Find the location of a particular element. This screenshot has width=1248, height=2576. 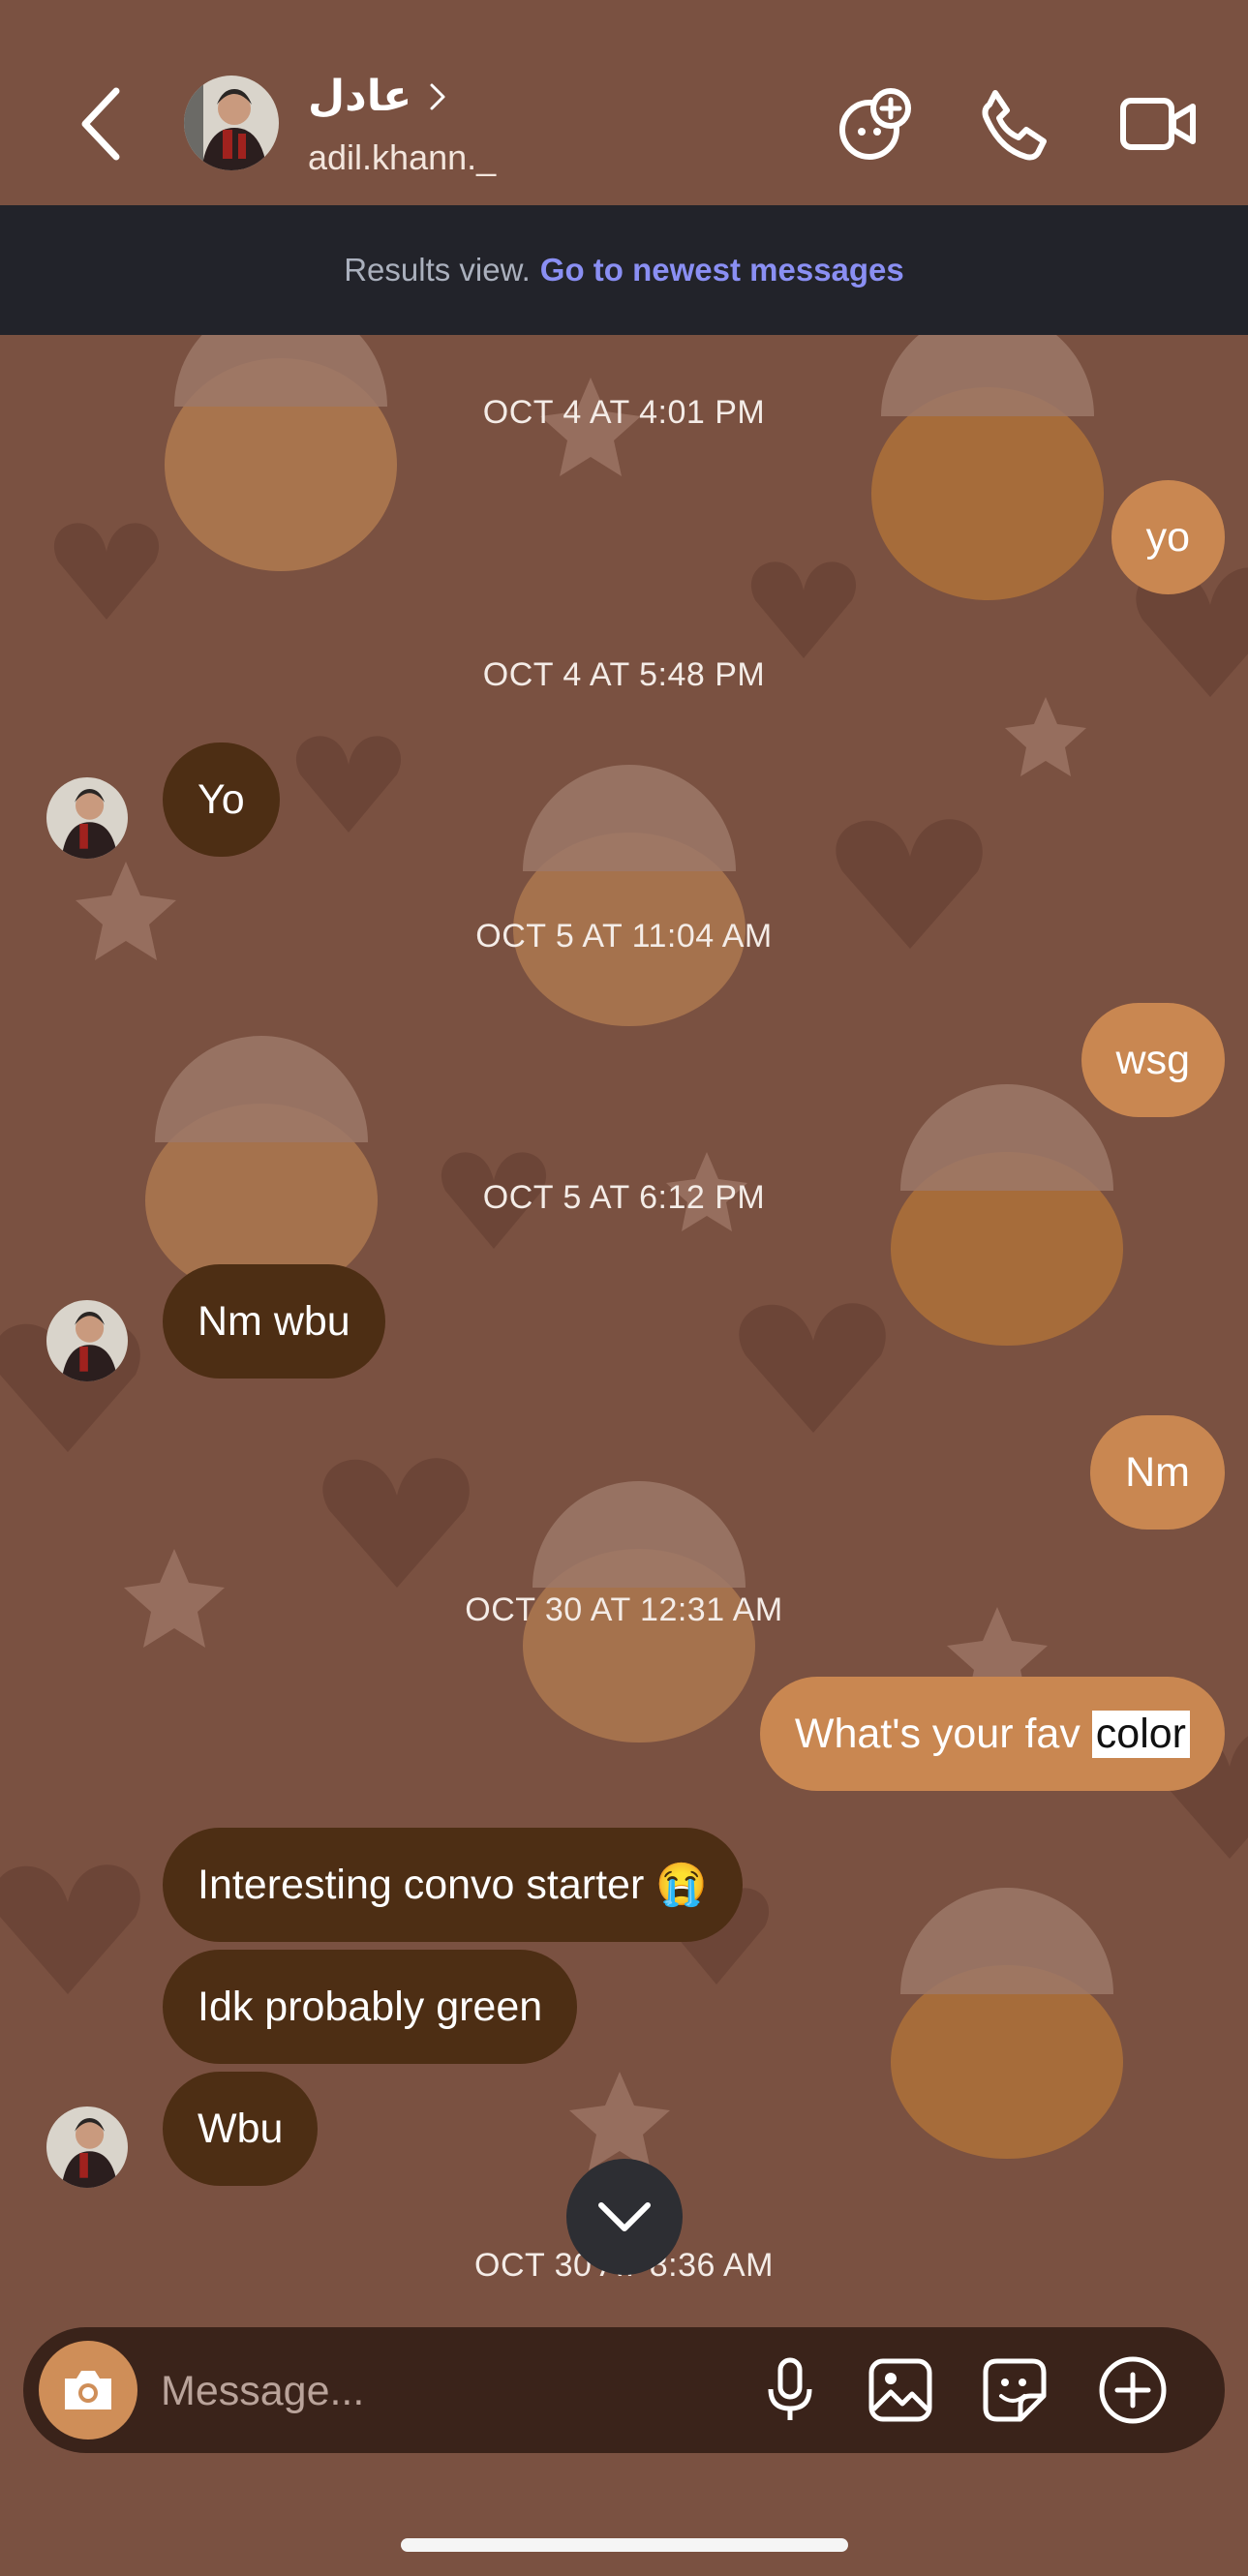

contact-handle: adil.khann._ is located at coordinates (402, 157).